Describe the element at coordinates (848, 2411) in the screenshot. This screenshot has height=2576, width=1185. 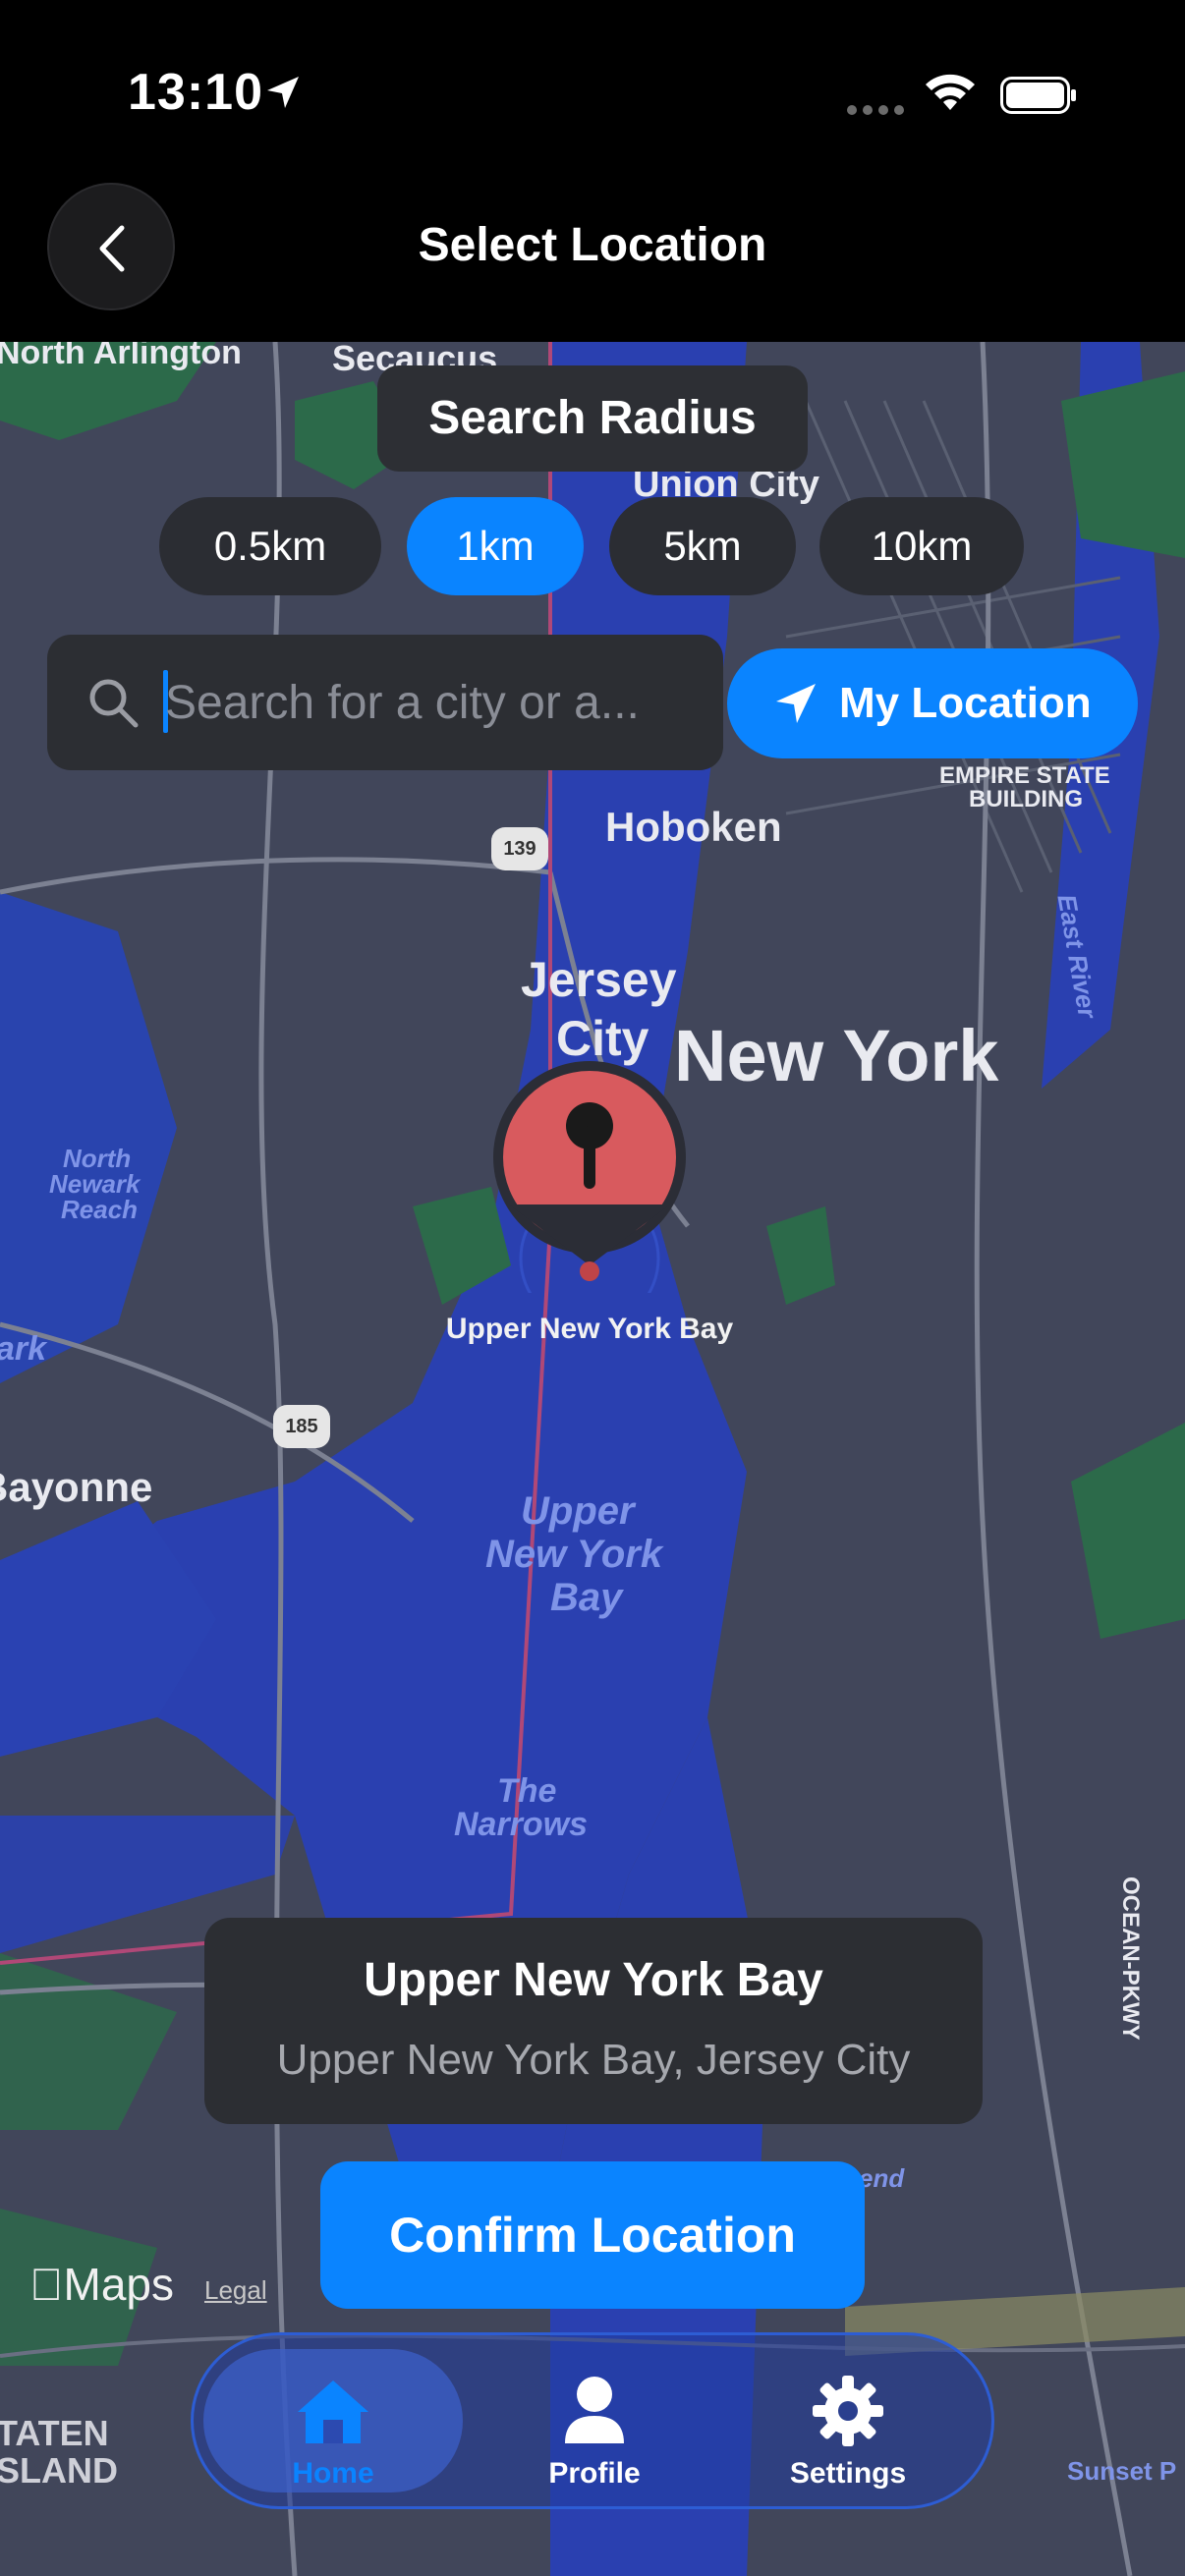
I see `gear-icon` at that location.